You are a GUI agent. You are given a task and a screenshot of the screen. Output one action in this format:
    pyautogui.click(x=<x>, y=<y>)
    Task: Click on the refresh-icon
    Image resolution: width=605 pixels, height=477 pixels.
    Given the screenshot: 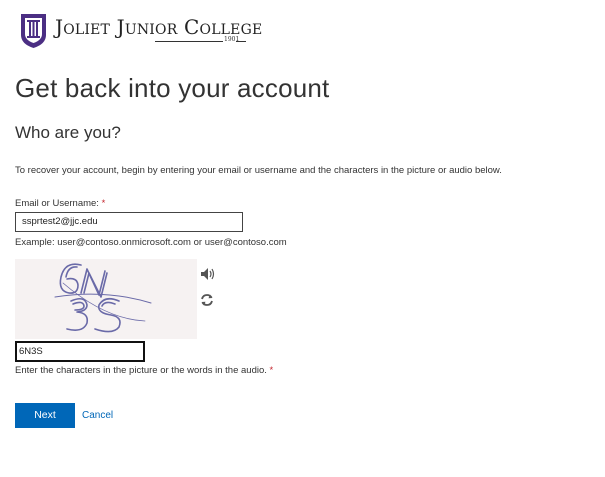 What is the action you would take?
    pyautogui.click(x=207, y=300)
    